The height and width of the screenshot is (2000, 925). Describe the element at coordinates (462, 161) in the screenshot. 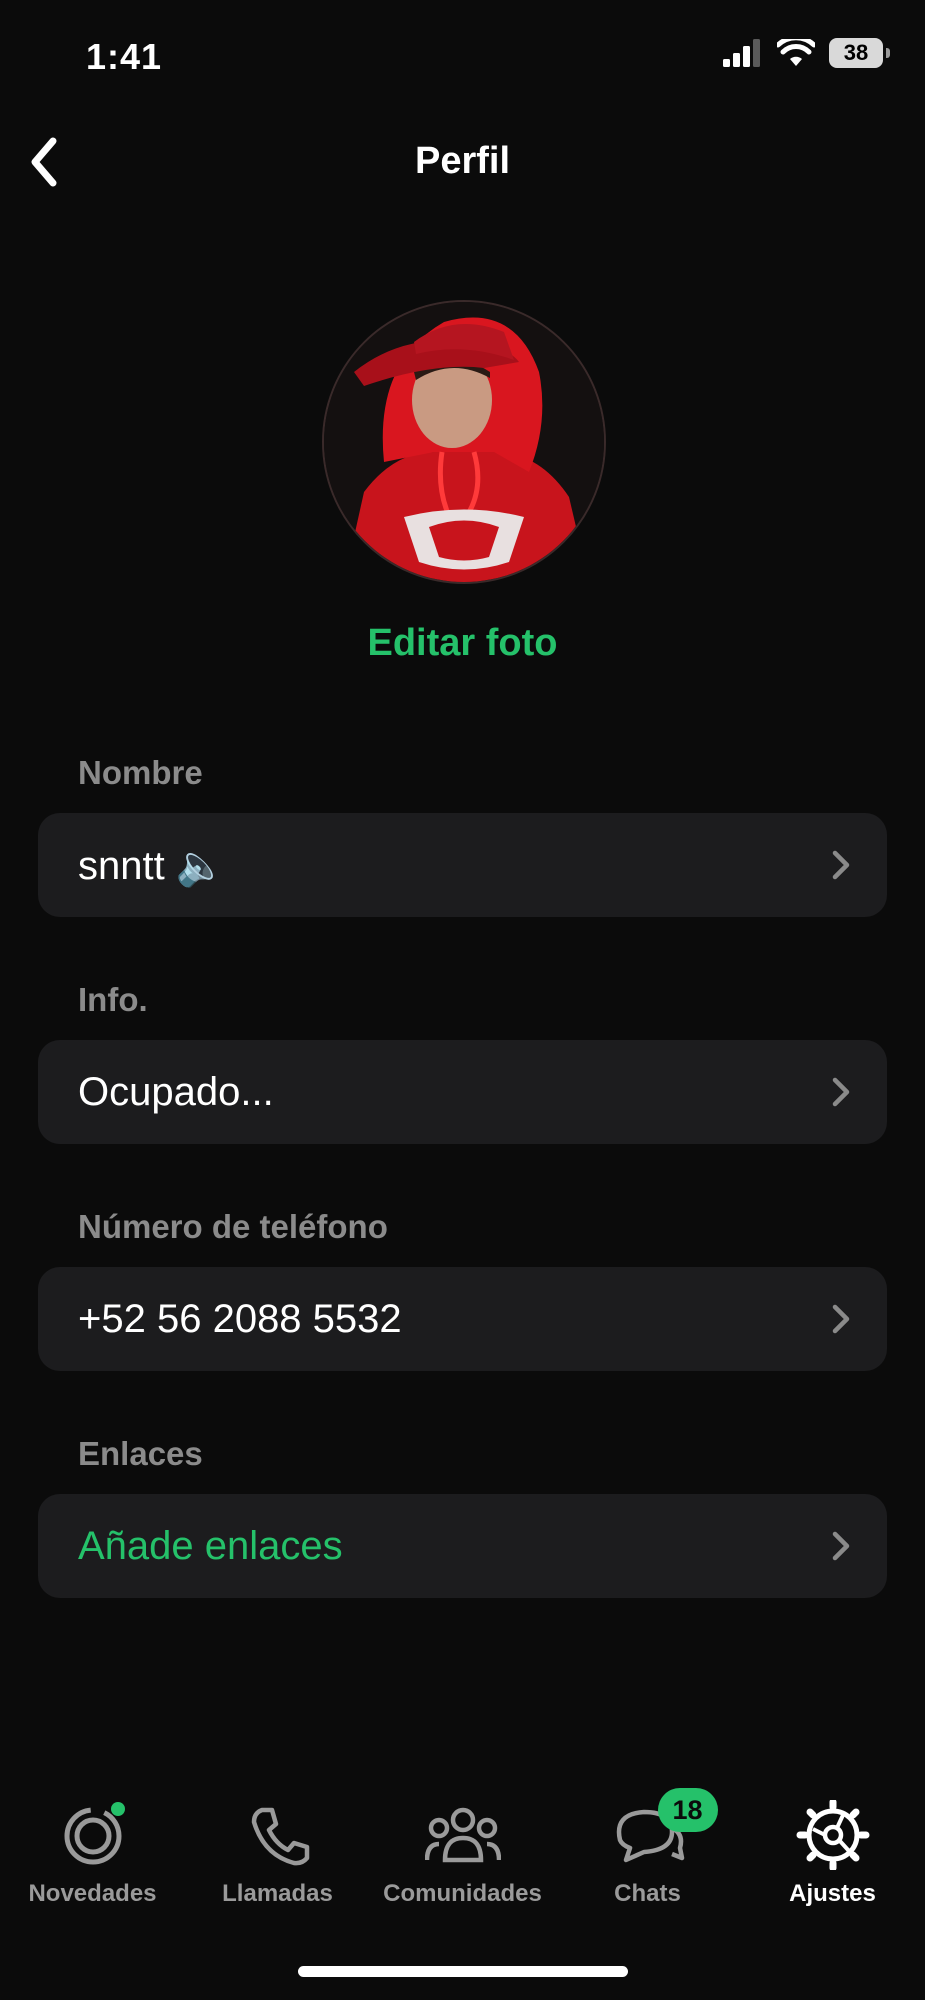

I see `page-title: Perfil` at that location.